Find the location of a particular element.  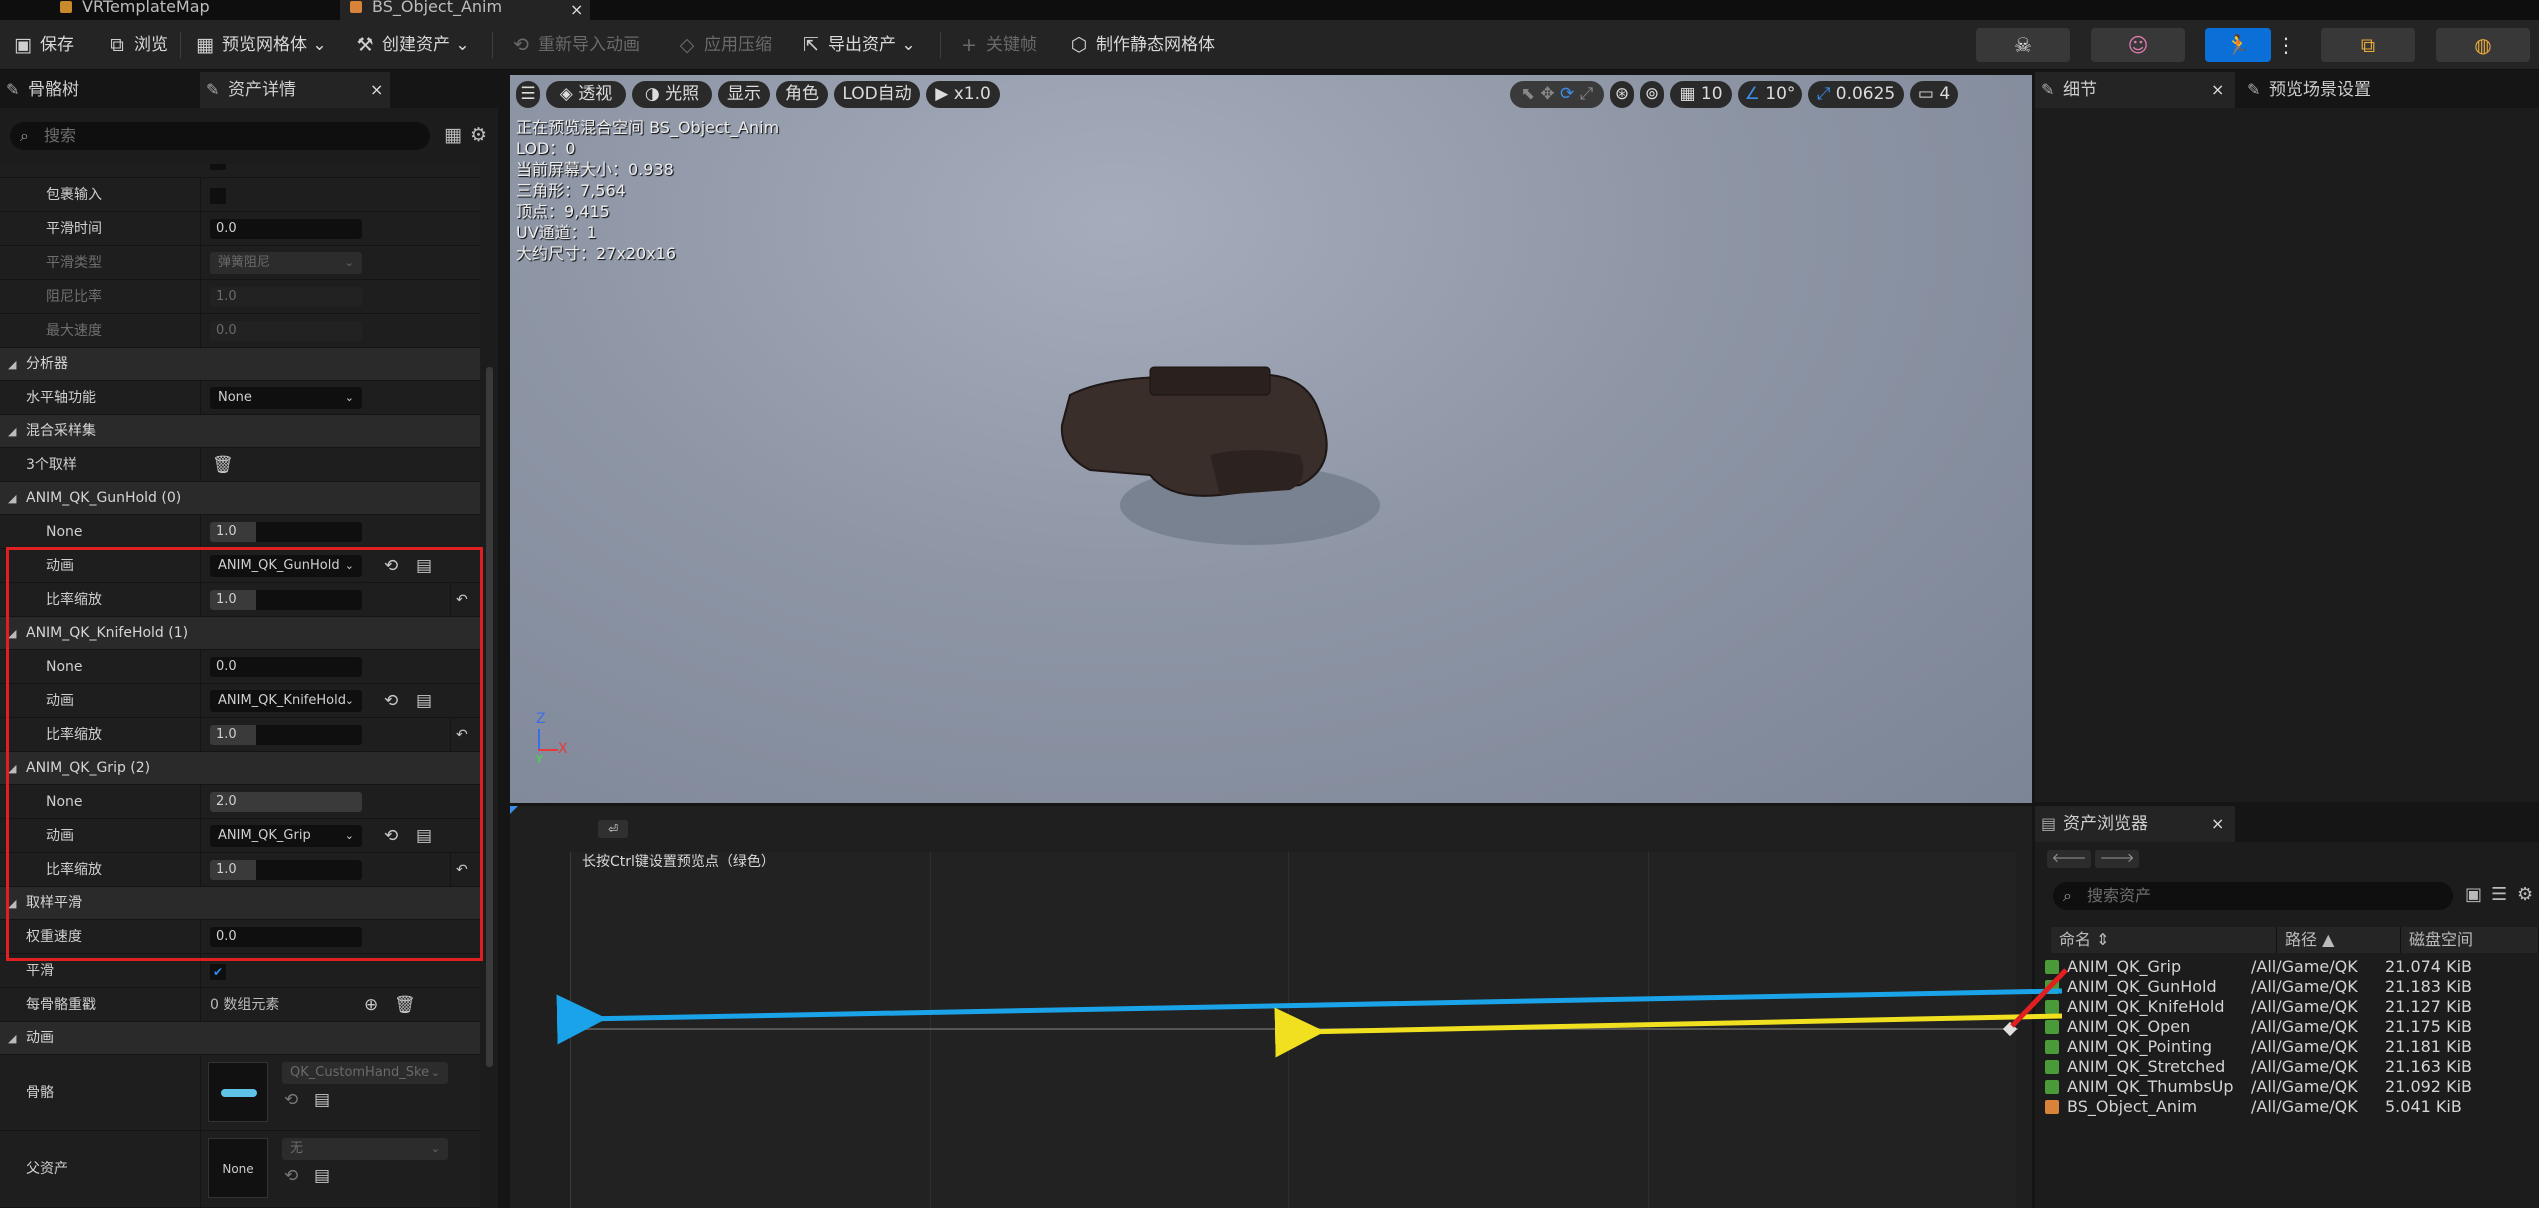

asset-path: /All/Game/QK is located at coordinates (2304, 1086).